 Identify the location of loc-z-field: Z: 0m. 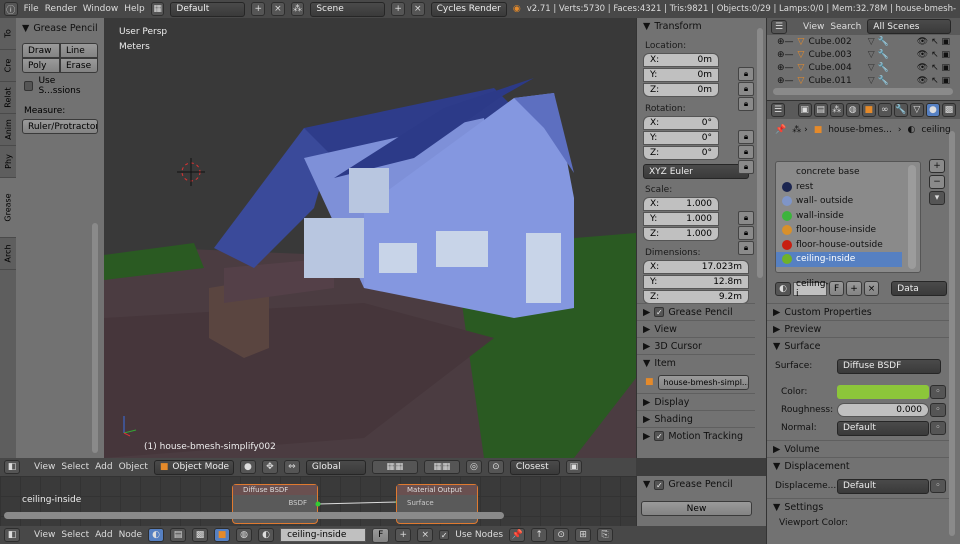
(681, 90).